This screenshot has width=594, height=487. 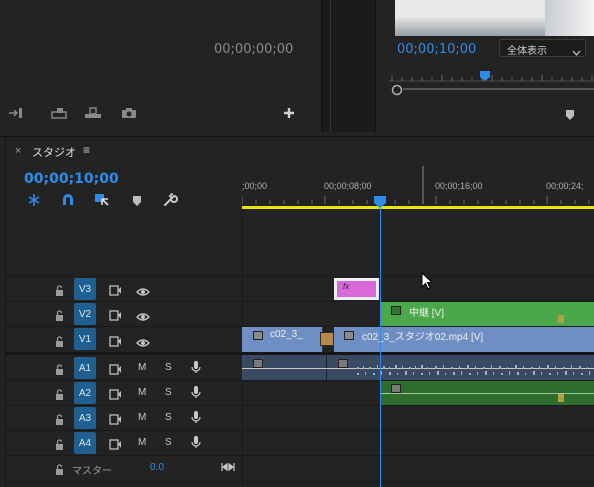 What do you see at coordinates (427, 313) in the screenshot?
I see `clip-name: 中継 [V]` at bounding box center [427, 313].